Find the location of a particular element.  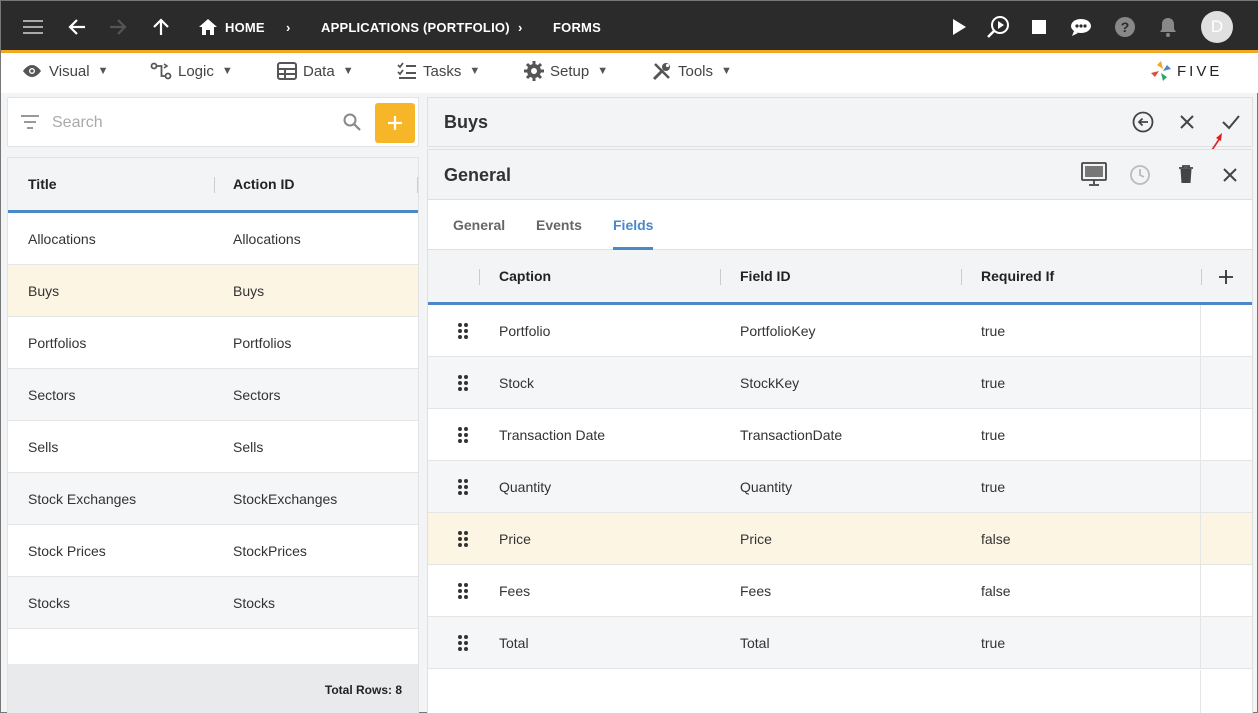

cell-field-id: Total is located at coordinates (755, 642).